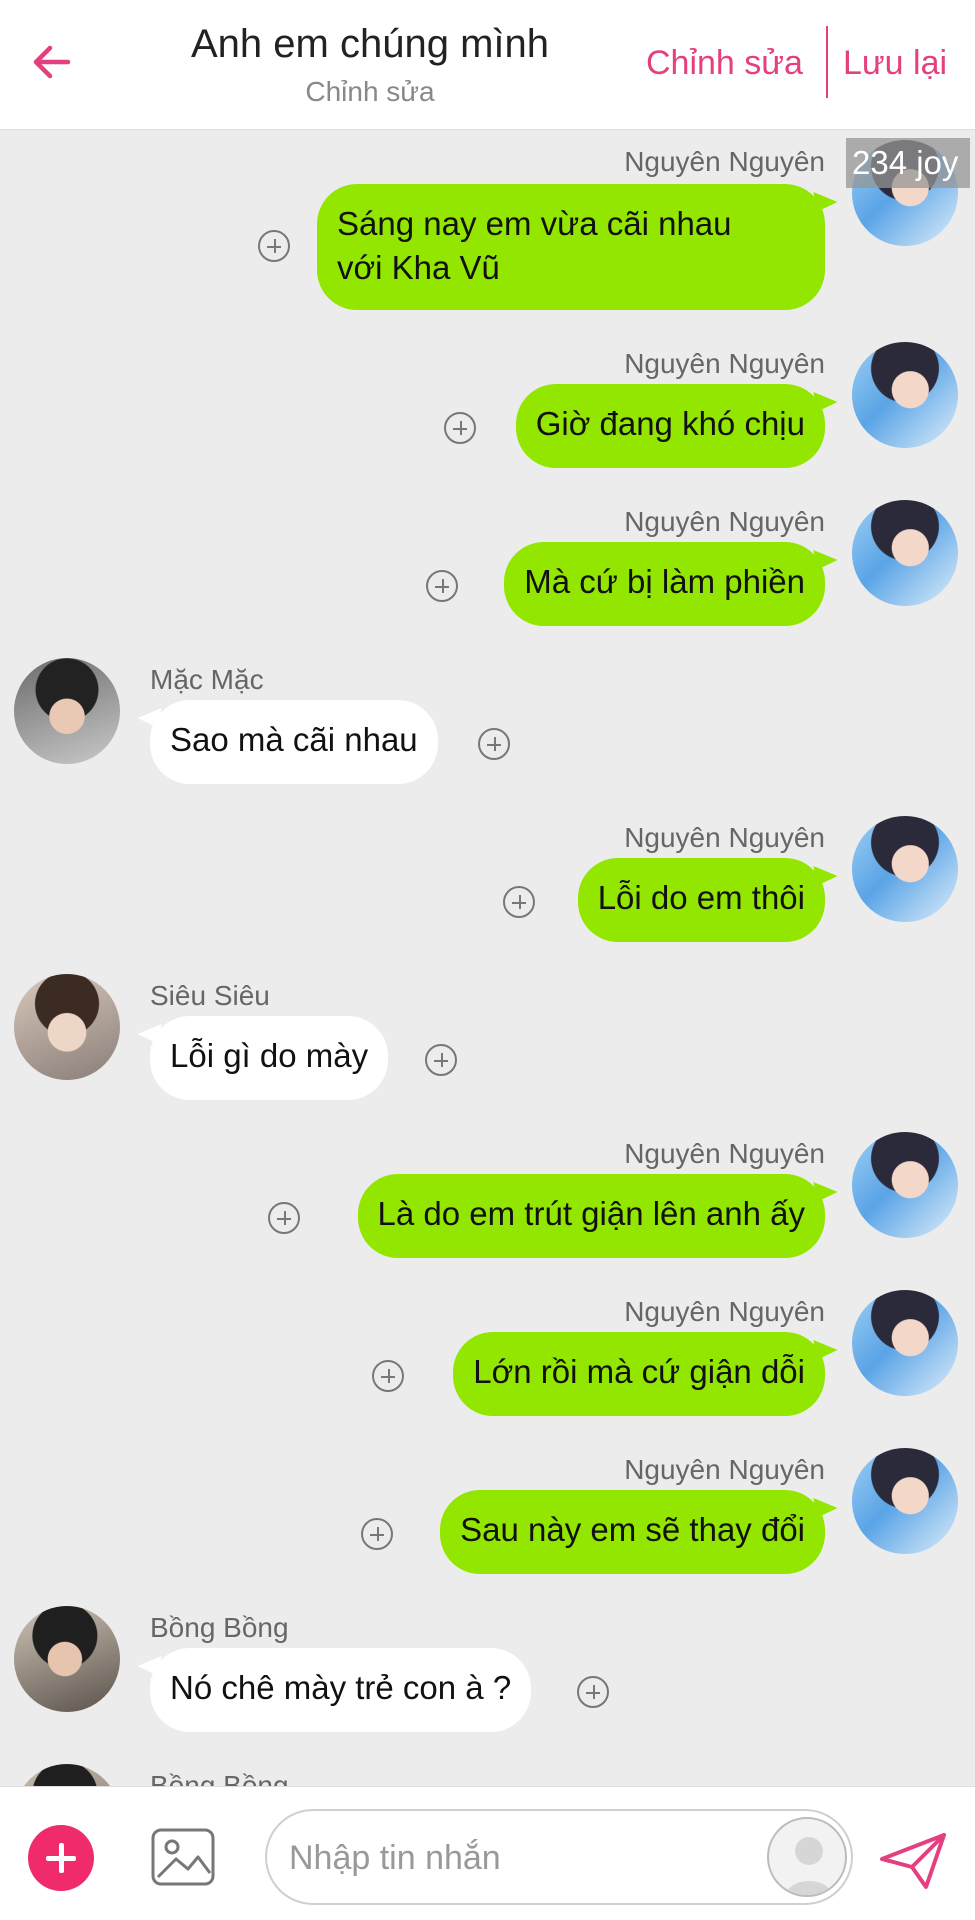 The height and width of the screenshot is (1920, 975). Describe the element at coordinates (632, 1532) in the screenshot. I see `message-bubble-outgoing: Sau này em sẽ thay đổi` at that location.